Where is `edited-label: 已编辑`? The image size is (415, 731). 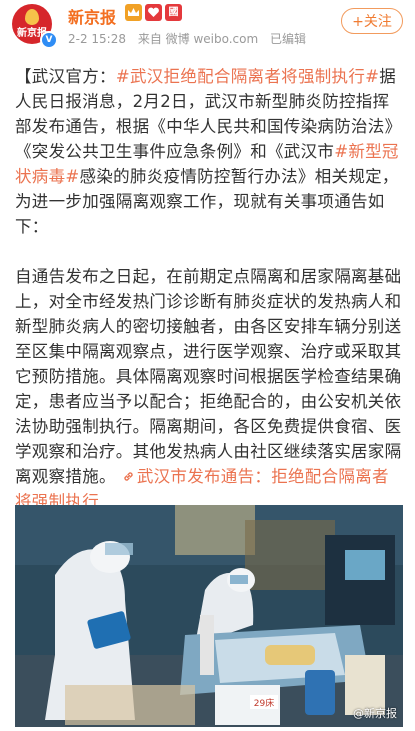
edited-label: 已编辑 is located at coordinates (288, 39).